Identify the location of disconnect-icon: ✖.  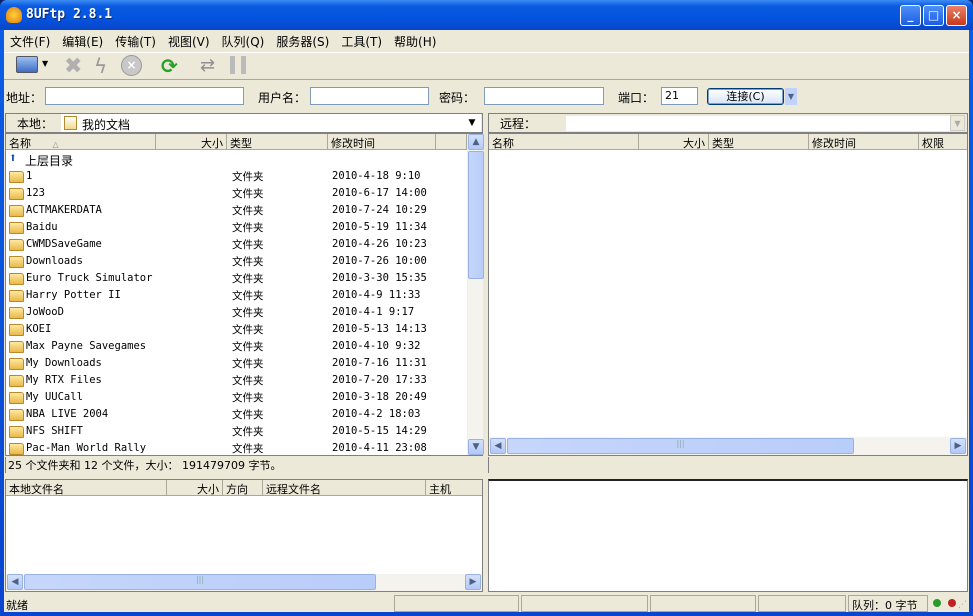
(73, 66).